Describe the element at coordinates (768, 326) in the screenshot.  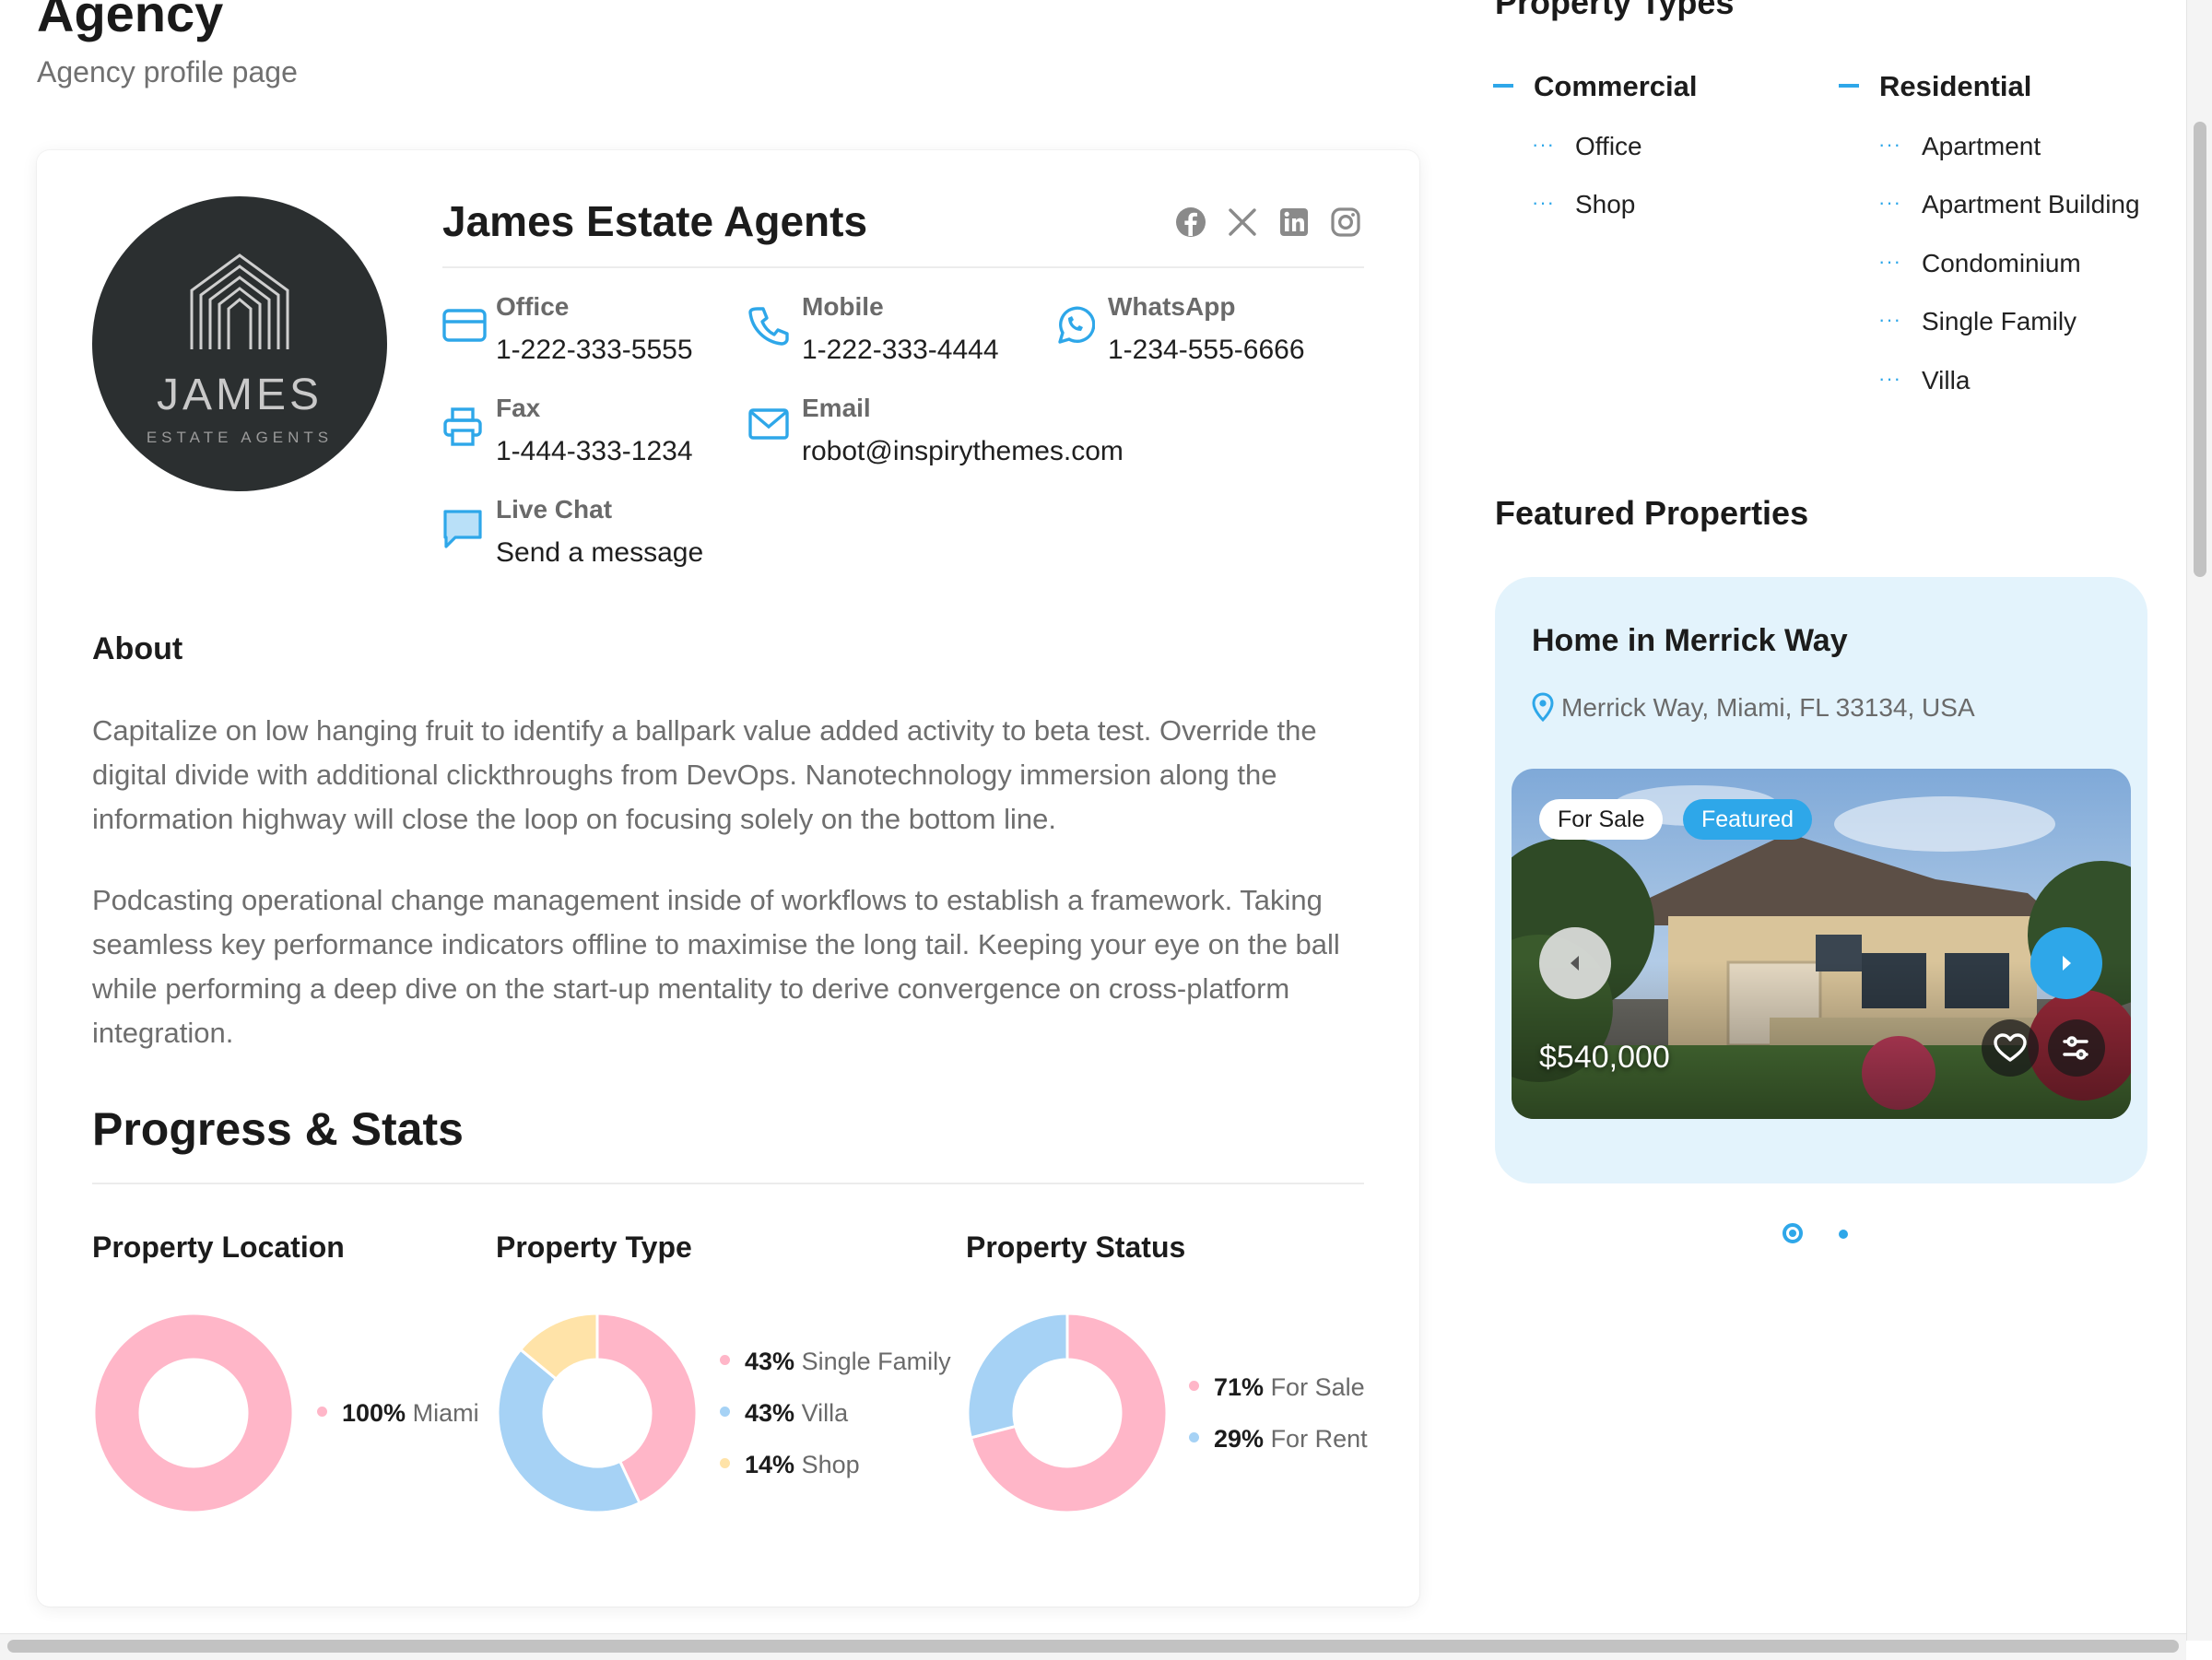
I see `phone-icon` at that location.